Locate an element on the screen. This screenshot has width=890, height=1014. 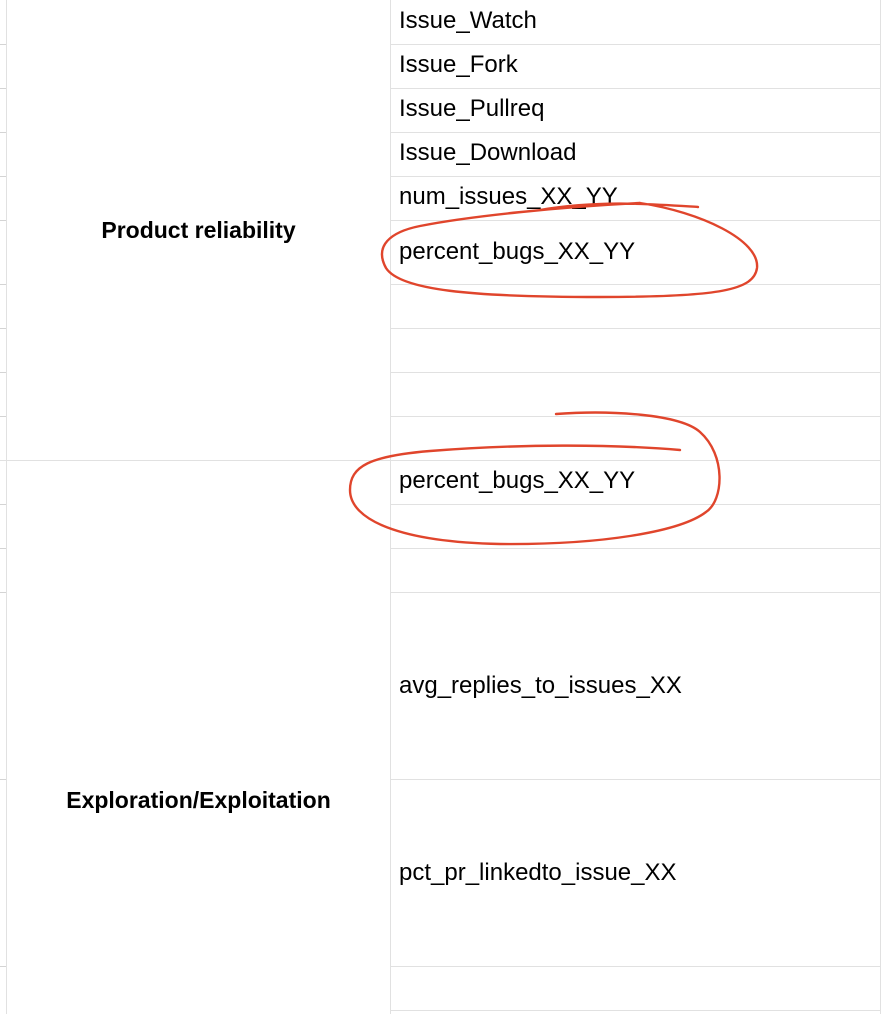
category-cell-product-reliability: Product reliability is located at coordinates (198, 230).